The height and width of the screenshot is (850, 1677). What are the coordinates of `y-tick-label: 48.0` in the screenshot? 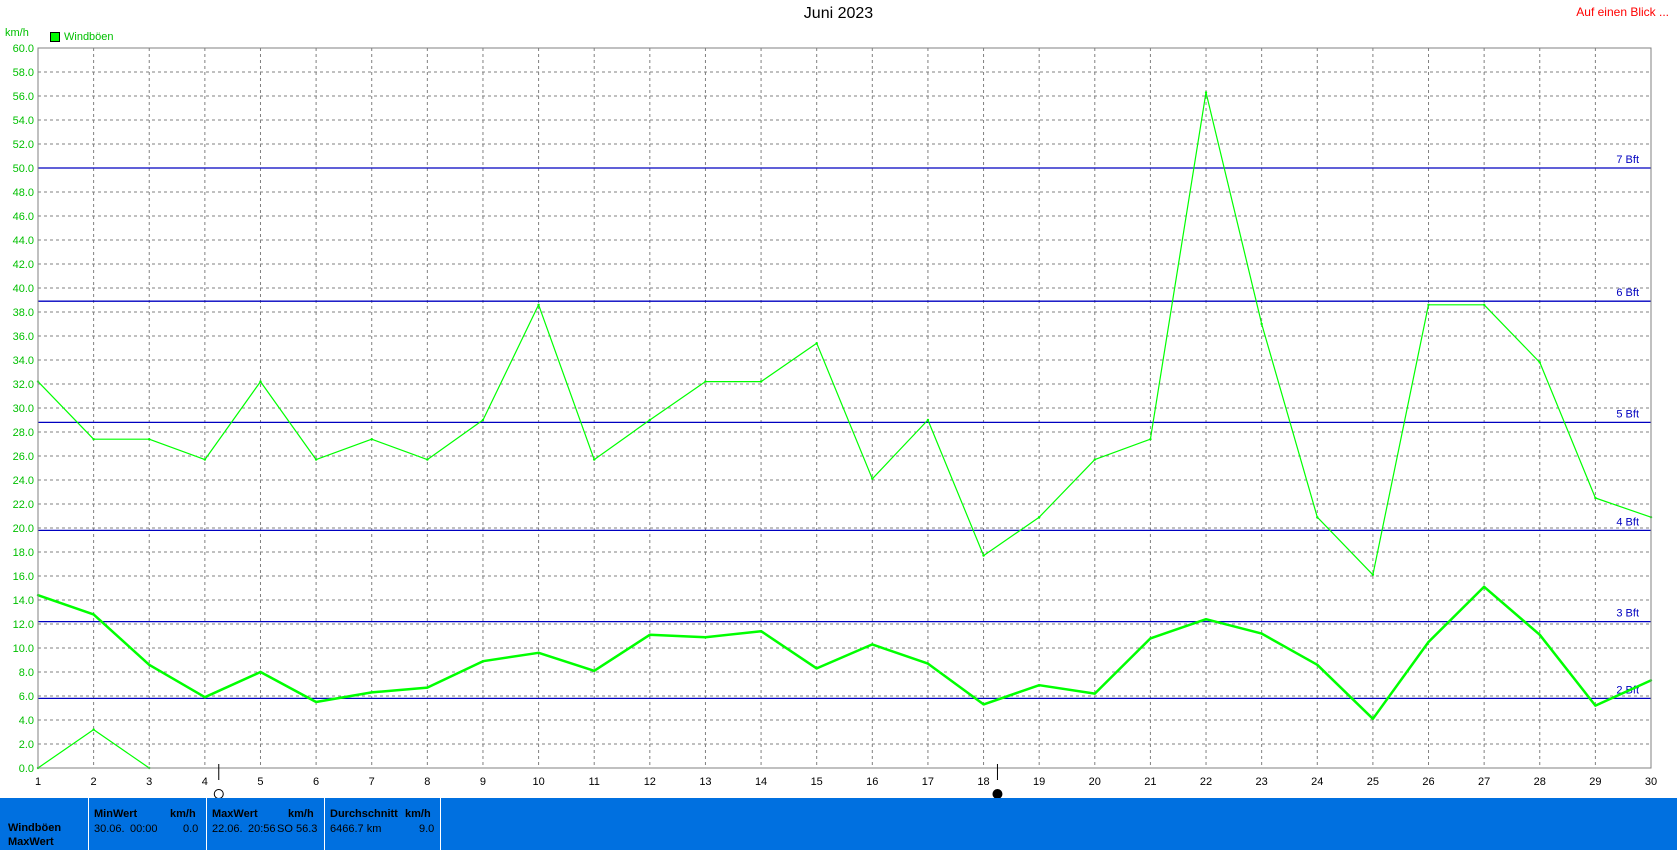 It's located at (23, 193).